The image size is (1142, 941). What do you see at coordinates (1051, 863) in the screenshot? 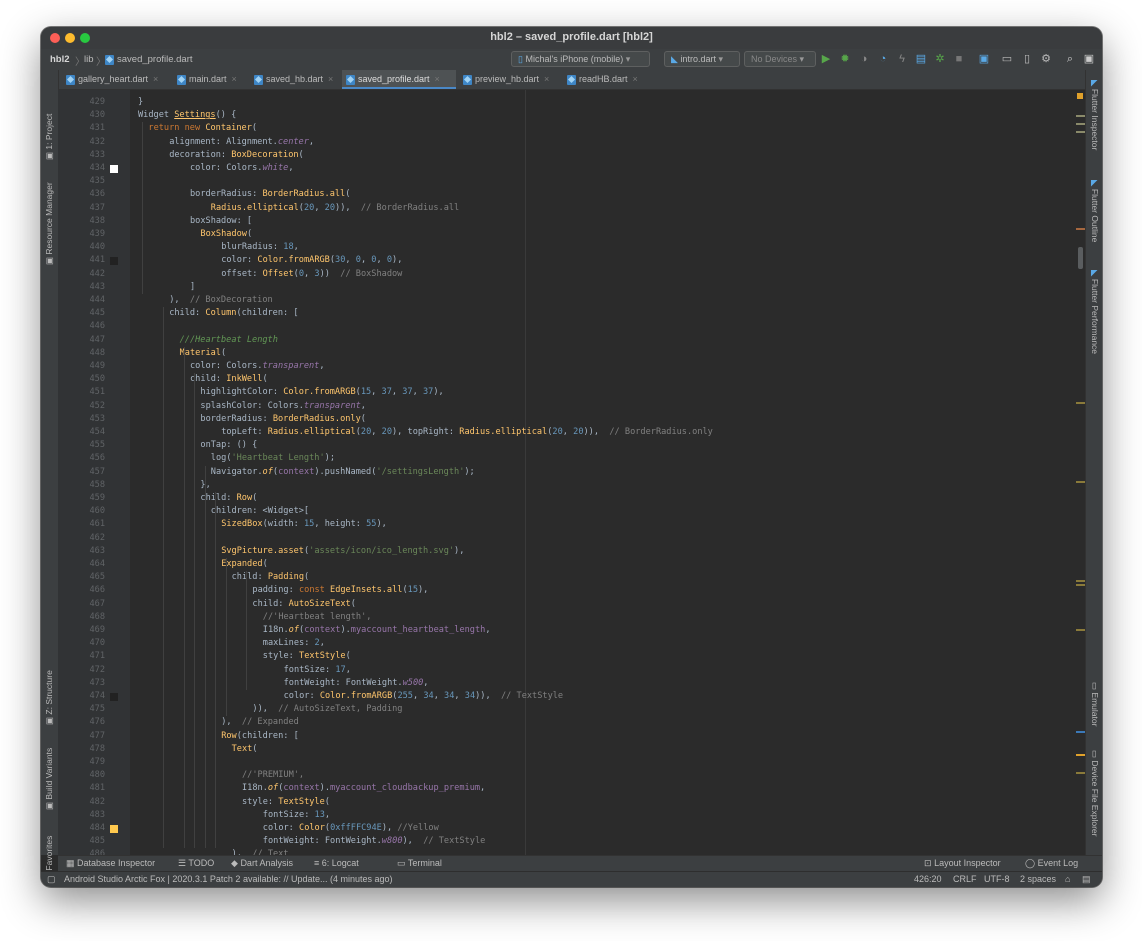
I see `event-log-button: ◯ Event Log` at bounding box center [1051, 863].